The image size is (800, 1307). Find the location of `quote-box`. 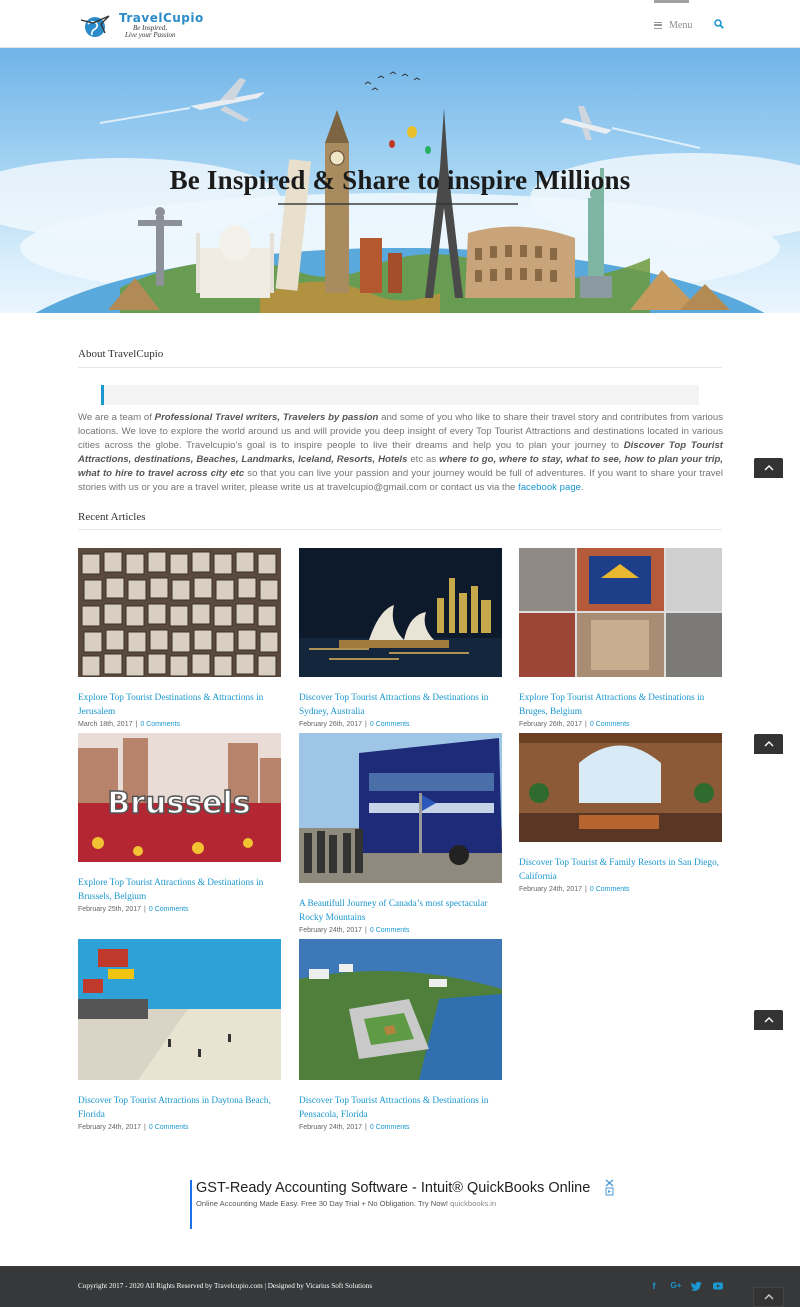

quote-box is located at coordinates (400, 395).